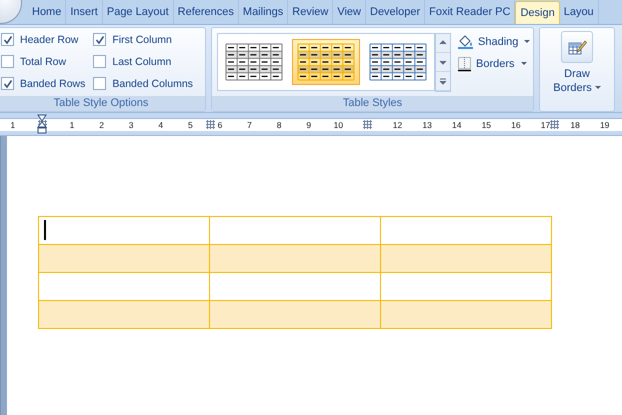 The width and height of the screenshot is (622, 415). What do you see at coordinates (190, 124) in the screenshot?
I see `ruler-number: 5` at bounding box center [190, 124].